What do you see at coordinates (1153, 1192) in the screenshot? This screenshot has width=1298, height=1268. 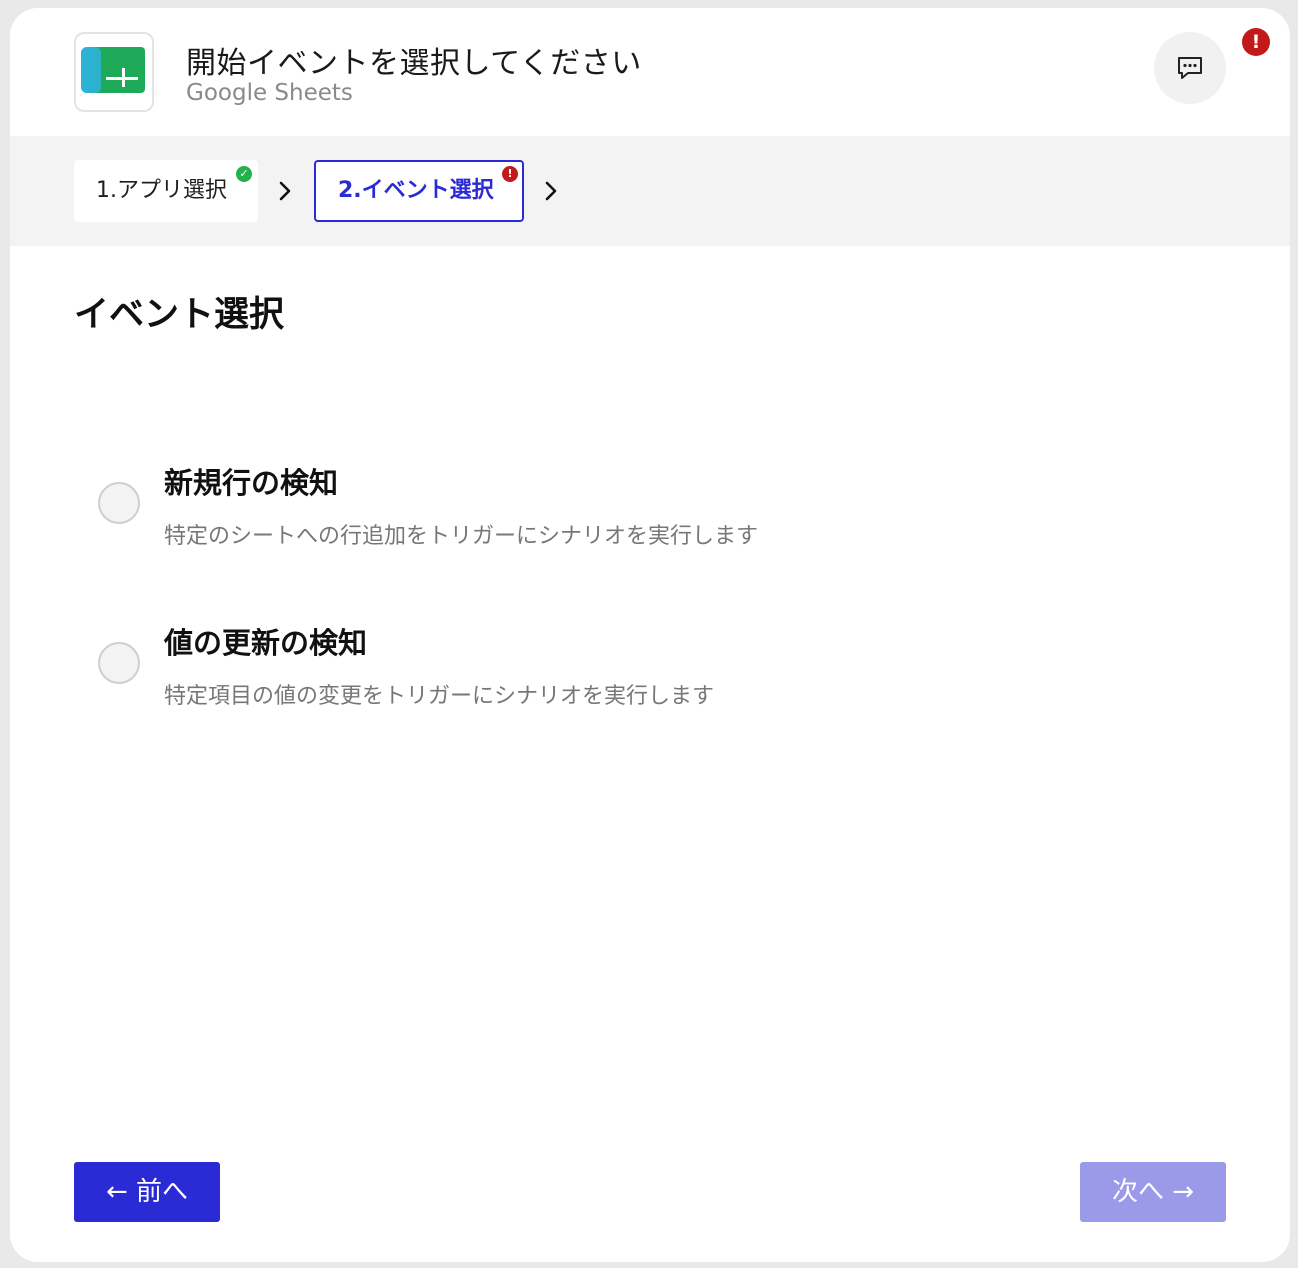 I see `next-button: 次へ →` at bounding box center [1153, 1192].